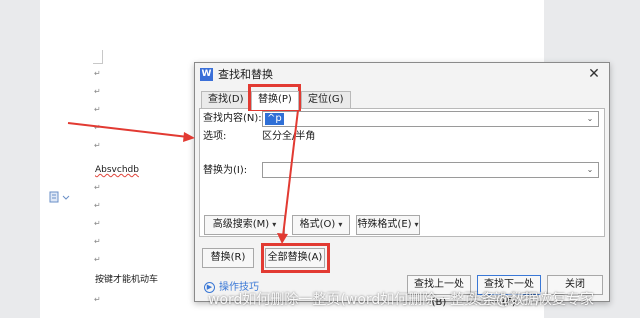  Describe the element at coordinates (384, 224) in the screenshot. I see `special-format-label: 特殊格式(E)` at that location.